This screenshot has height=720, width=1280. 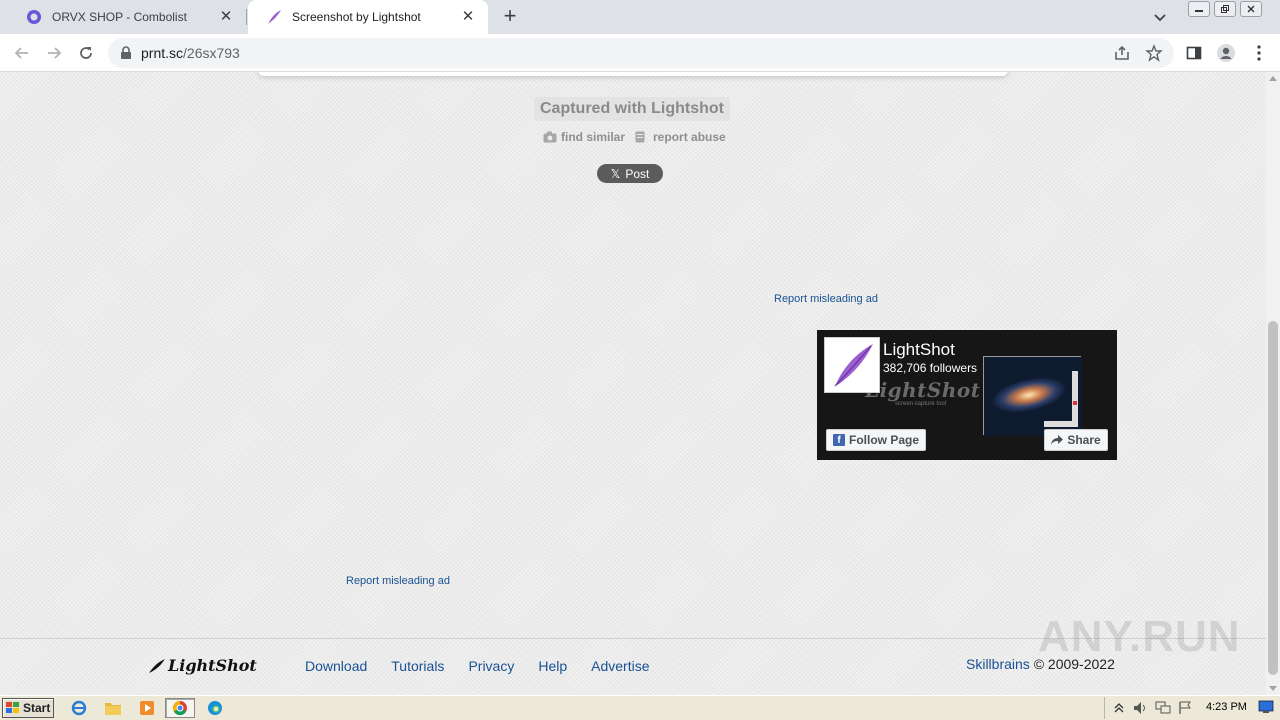 I want to click on cover-logo-text: LightShot, so click(x=923, y=390).